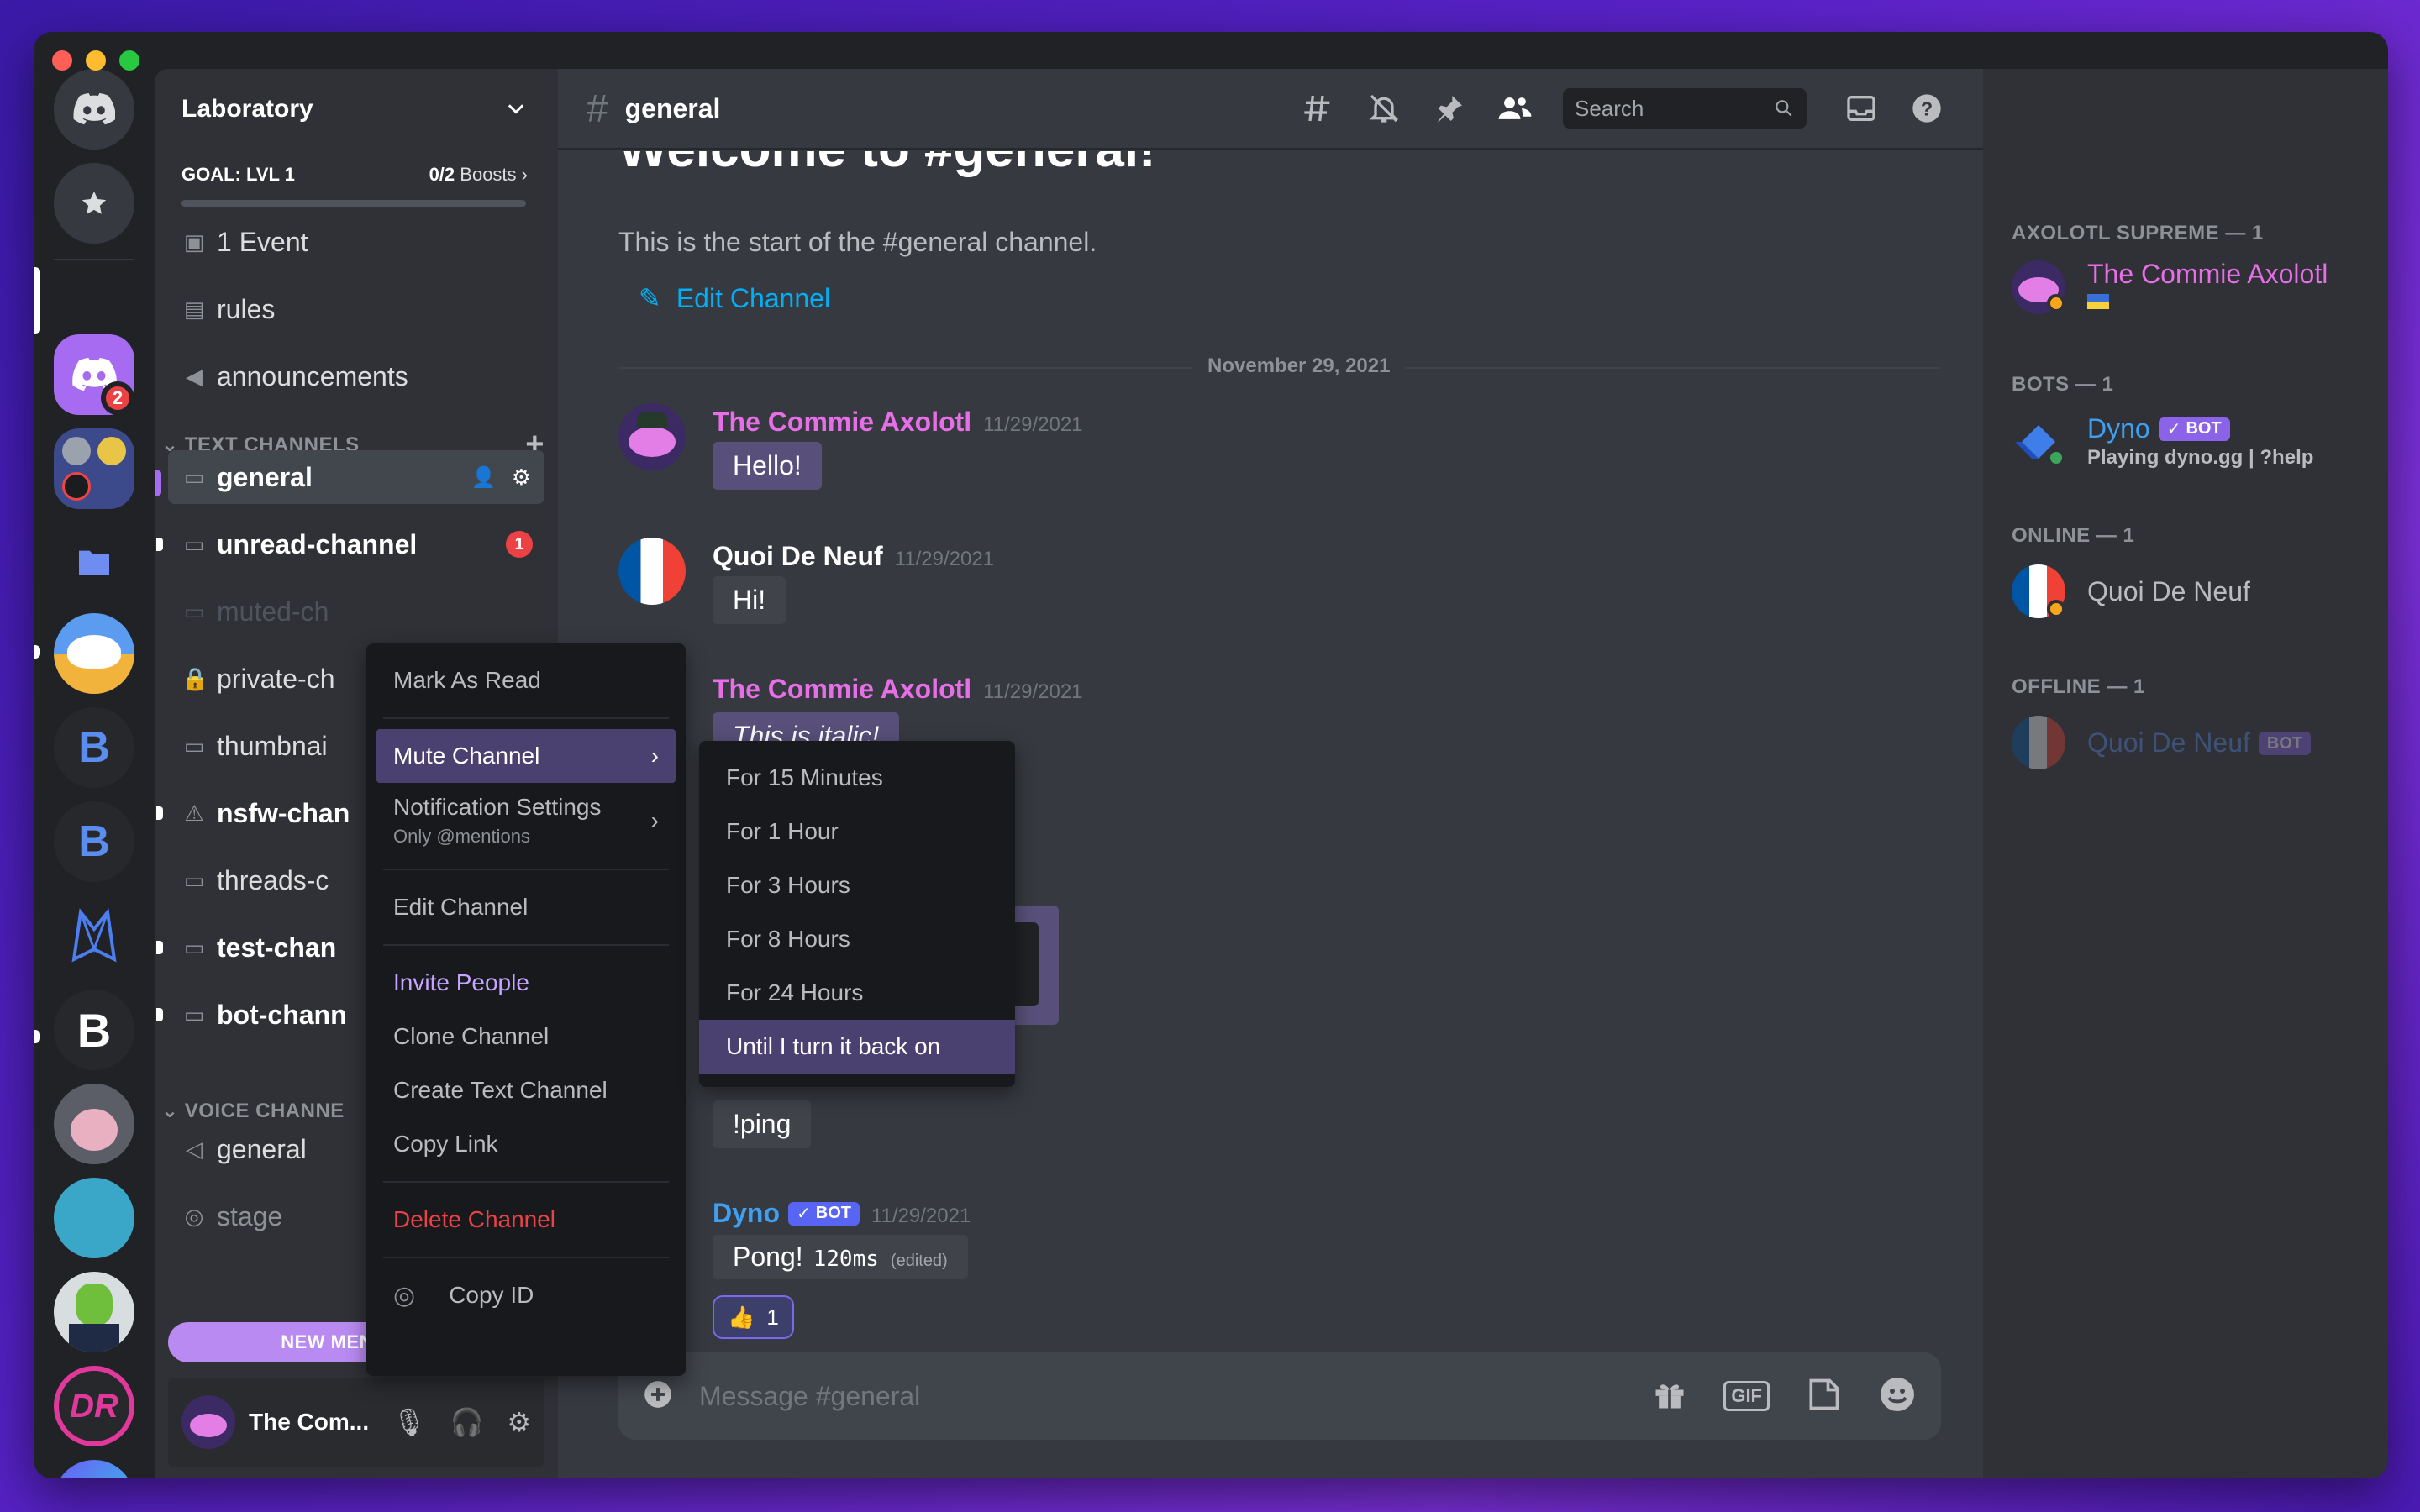 This screenshot has width=2420, height=1512. I want to click on rules-book-icon: ▤, so click(194, 309).